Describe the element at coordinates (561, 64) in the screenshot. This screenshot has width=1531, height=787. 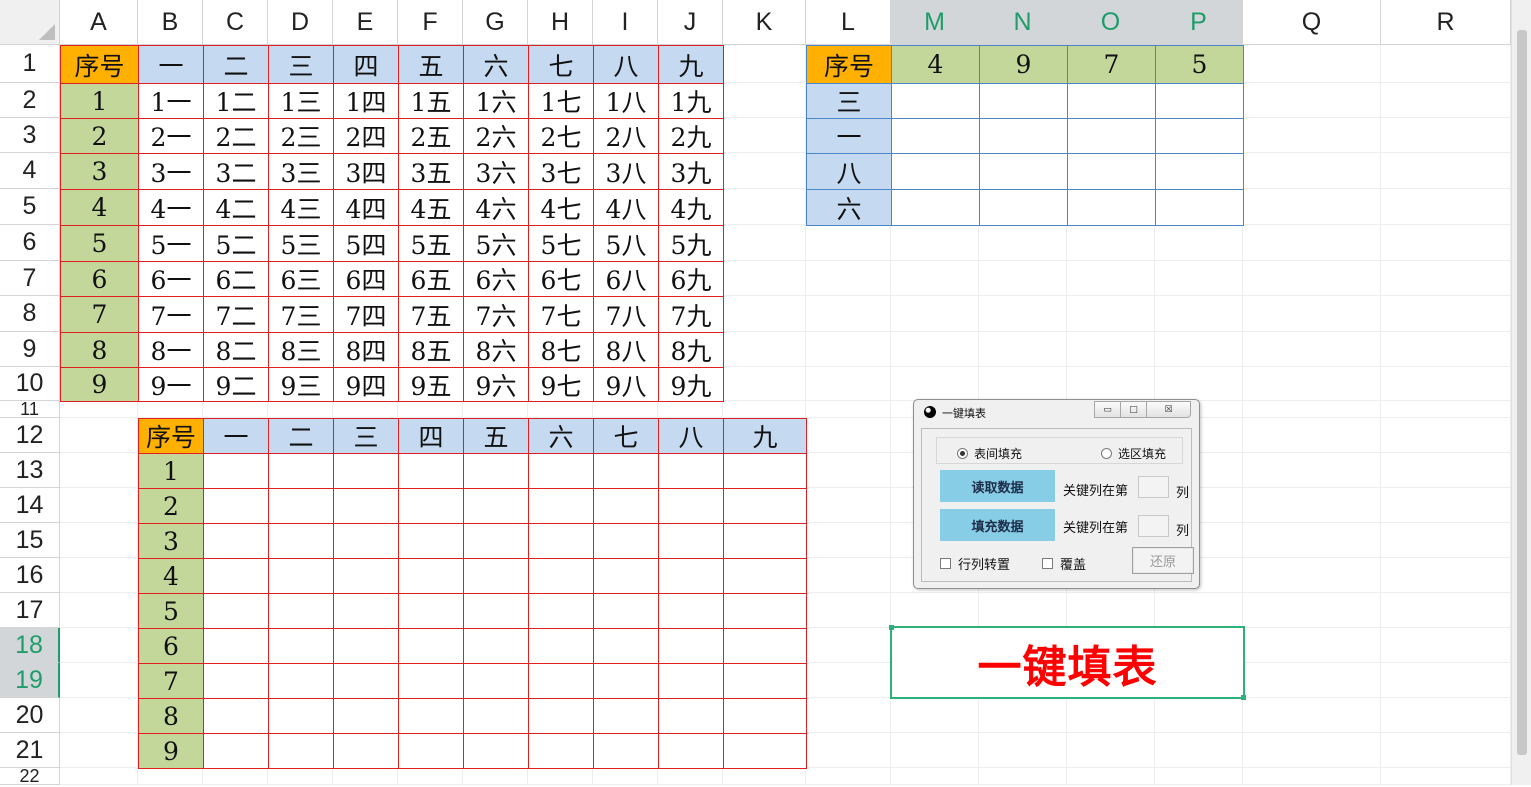
I see `table-source-header: 七` at that location.